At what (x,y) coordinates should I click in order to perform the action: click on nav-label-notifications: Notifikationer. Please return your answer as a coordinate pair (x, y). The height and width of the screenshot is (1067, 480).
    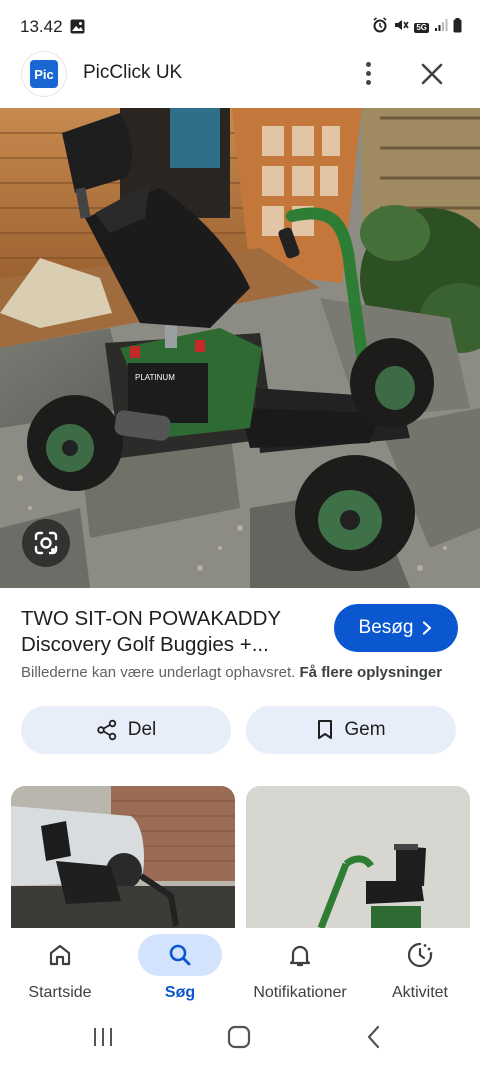
    Looking at the image, I should click on (300, 992).